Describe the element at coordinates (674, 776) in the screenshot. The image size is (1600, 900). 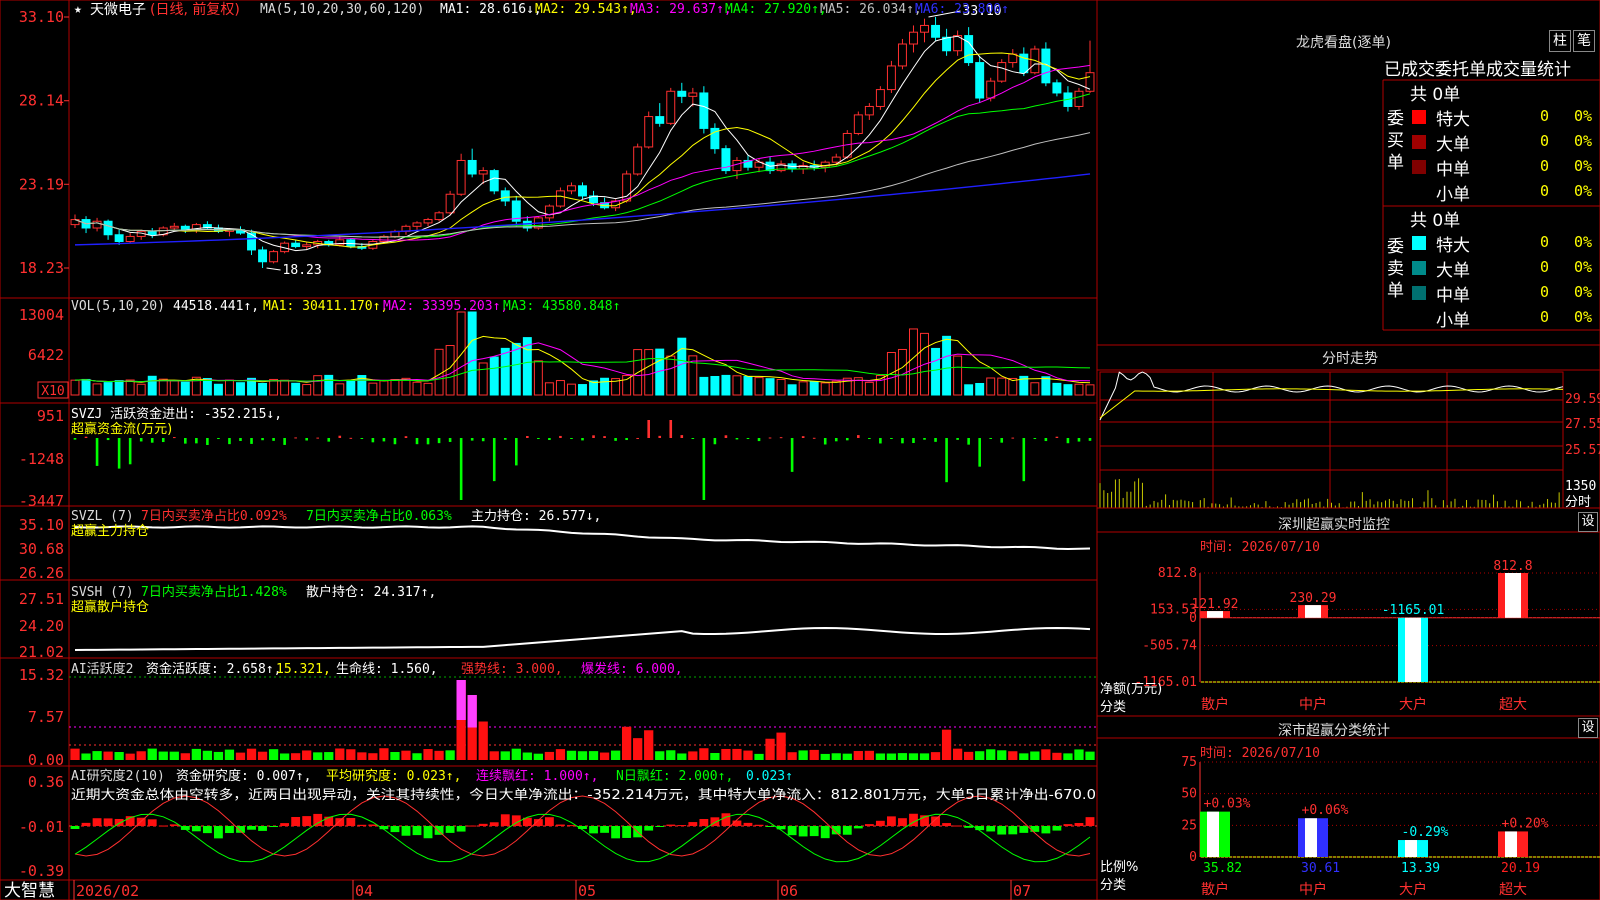
I see `ai-research-header-item: N日飘红: 2.000↑,` at that location.